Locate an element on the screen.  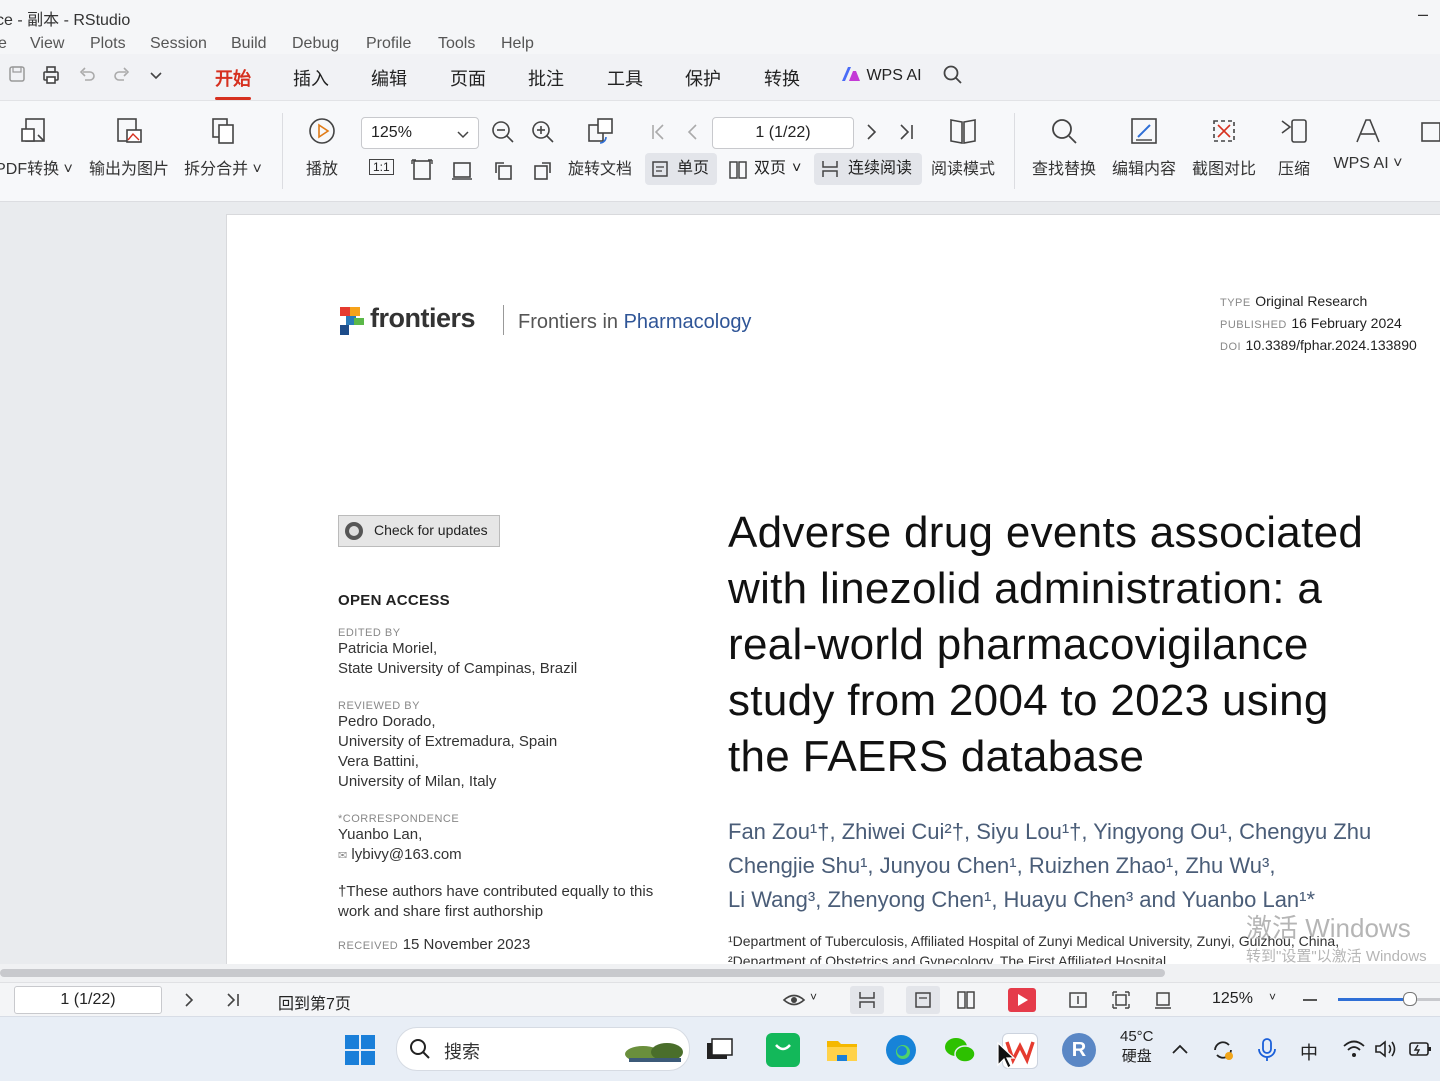
previous-page-icon is located at coordinates (693, 132).